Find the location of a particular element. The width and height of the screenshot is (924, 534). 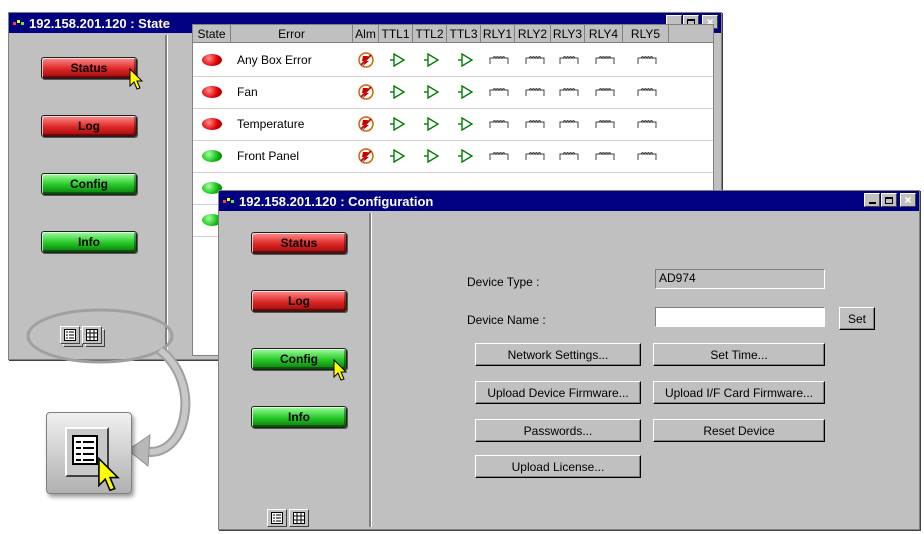

cfg-nav-log-label: Log is located at coordinates (299, 301).